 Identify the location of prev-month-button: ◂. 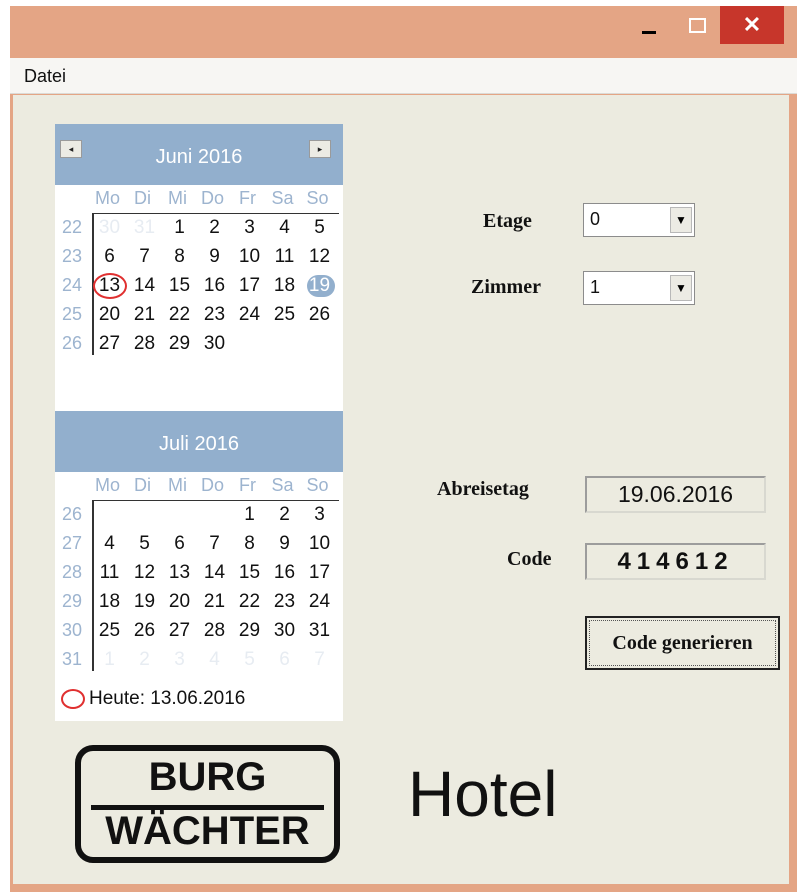
(71, 149).